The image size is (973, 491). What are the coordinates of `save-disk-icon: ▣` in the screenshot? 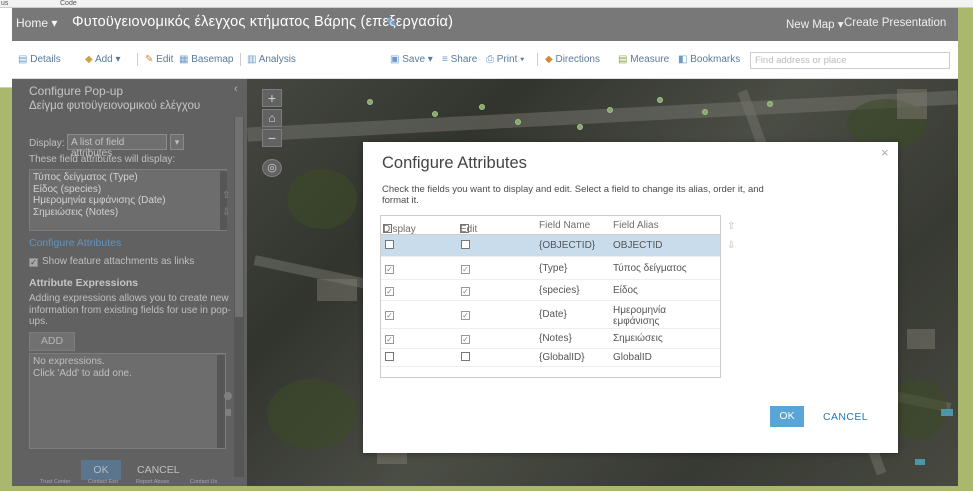 It's located at (395, 59).